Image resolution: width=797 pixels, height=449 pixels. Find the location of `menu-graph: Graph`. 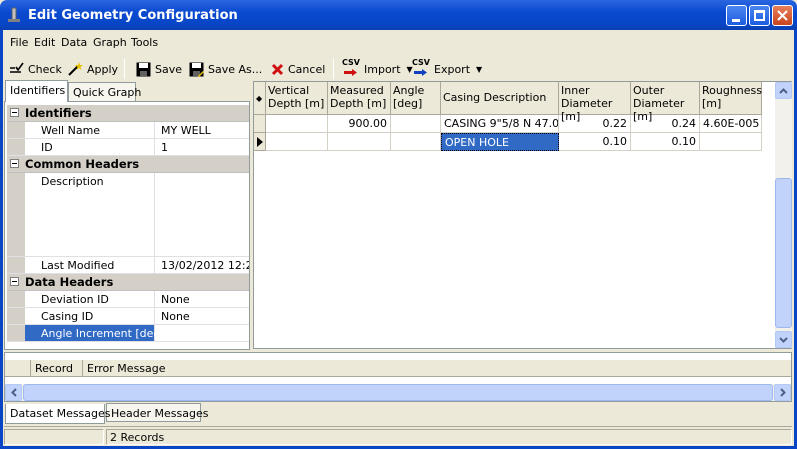

menu-graph: Graph is located at coordinates (110, 42).